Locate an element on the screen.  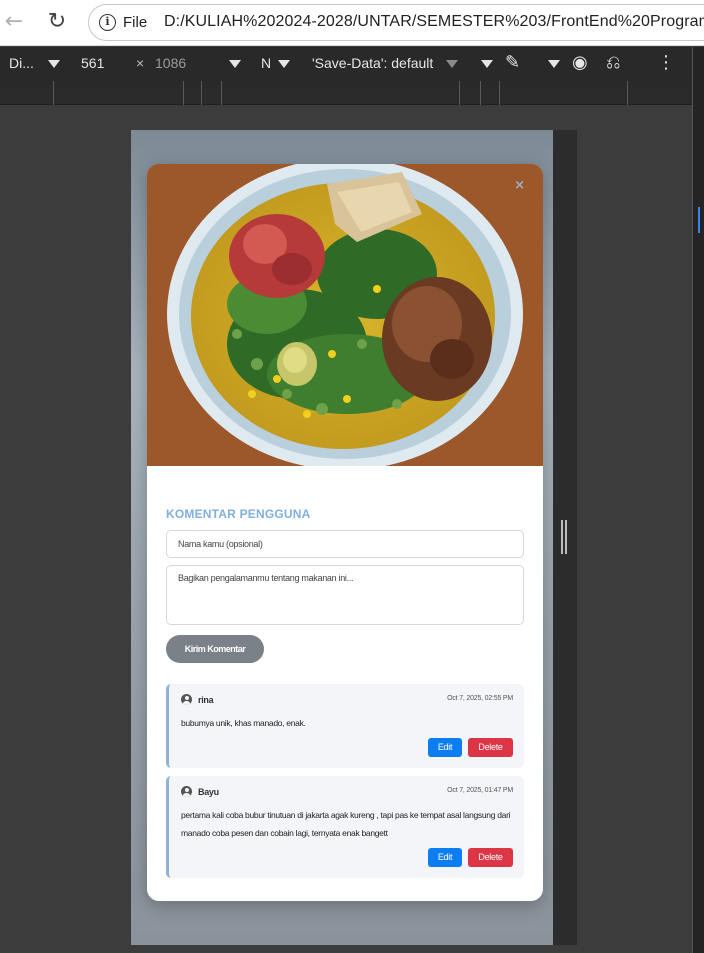
file-scheme-label: File is located at coordinates (135, 22).